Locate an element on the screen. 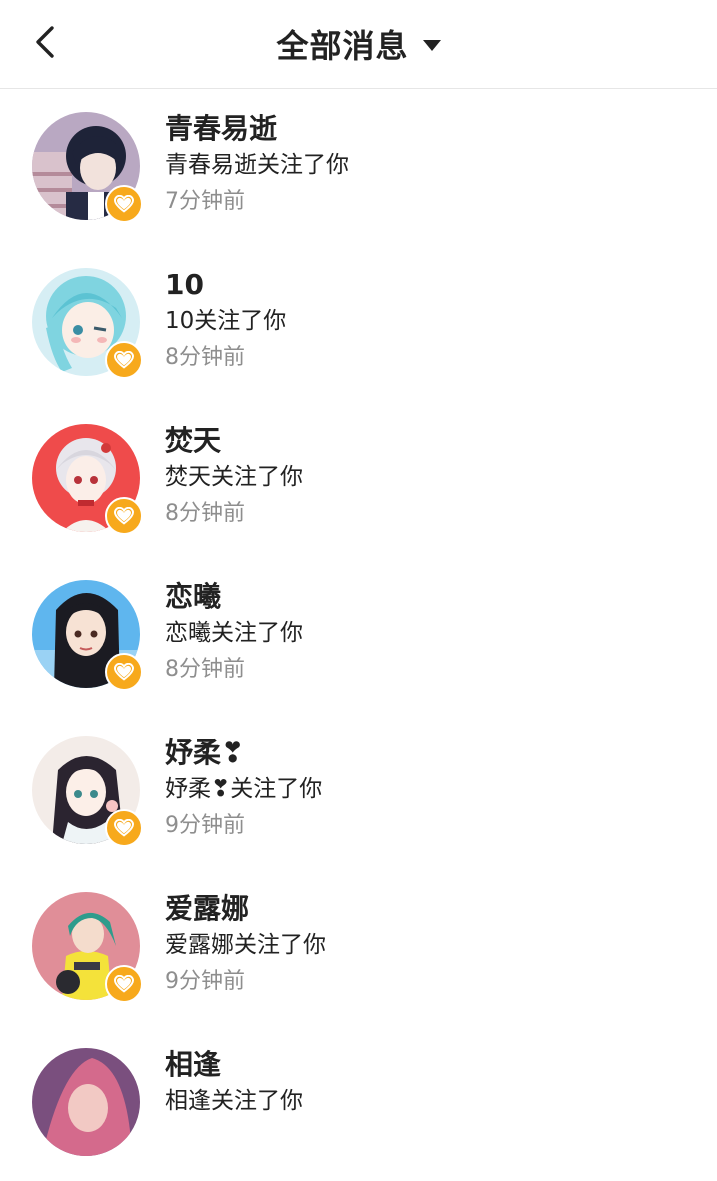 The height and width of the screenshot is (1181, 717). notification-message: 10关注了你 is located at coordinates (226, 321).